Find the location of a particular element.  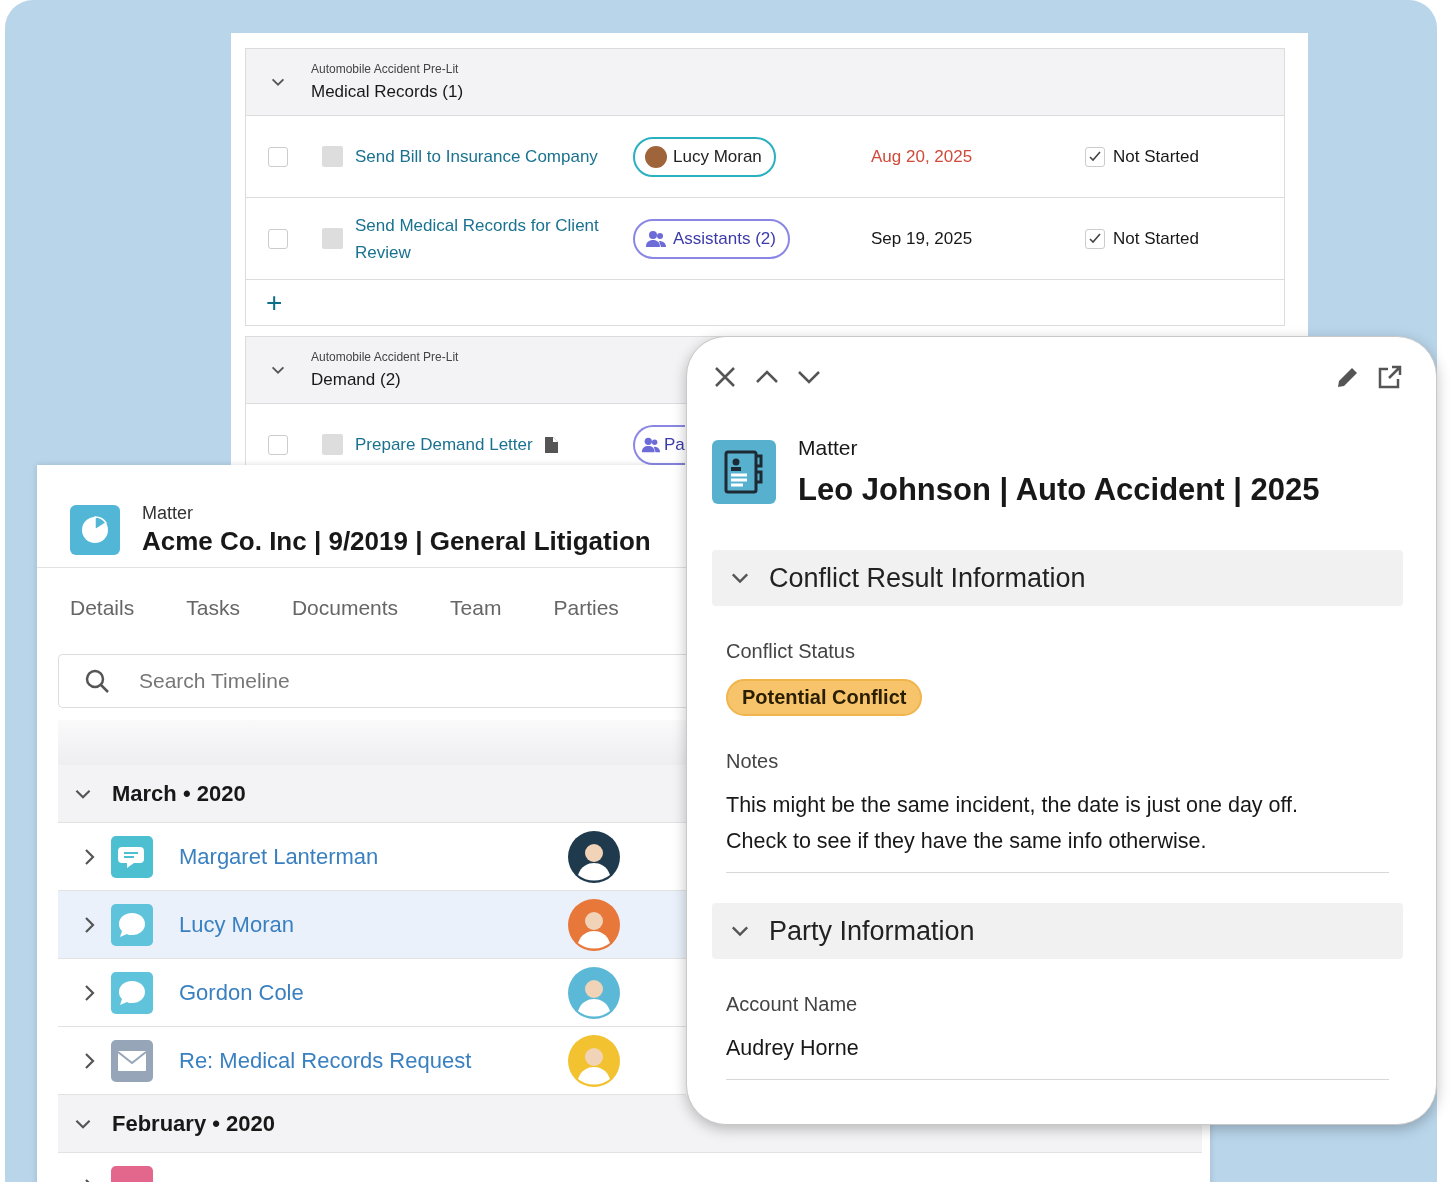

month-heading: February • 2020 is located at coordinates (193, 1123).